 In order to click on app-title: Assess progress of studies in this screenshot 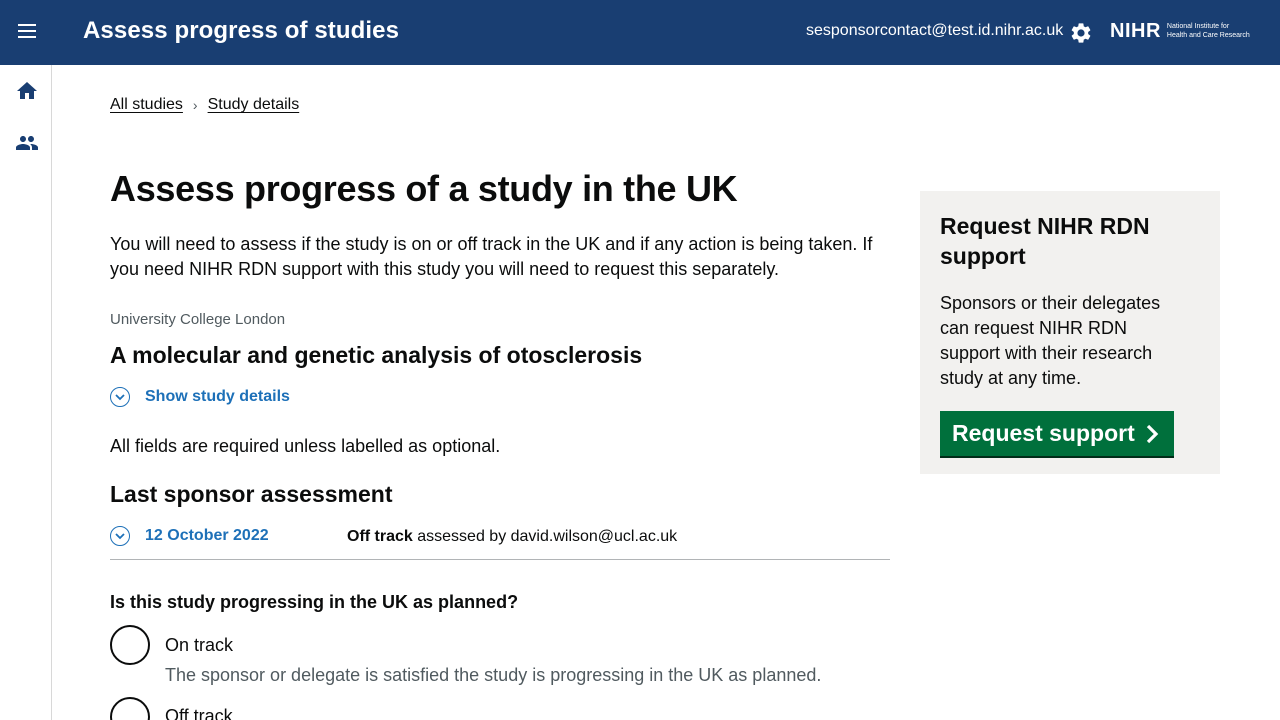, I will do `click(241, 31)`.